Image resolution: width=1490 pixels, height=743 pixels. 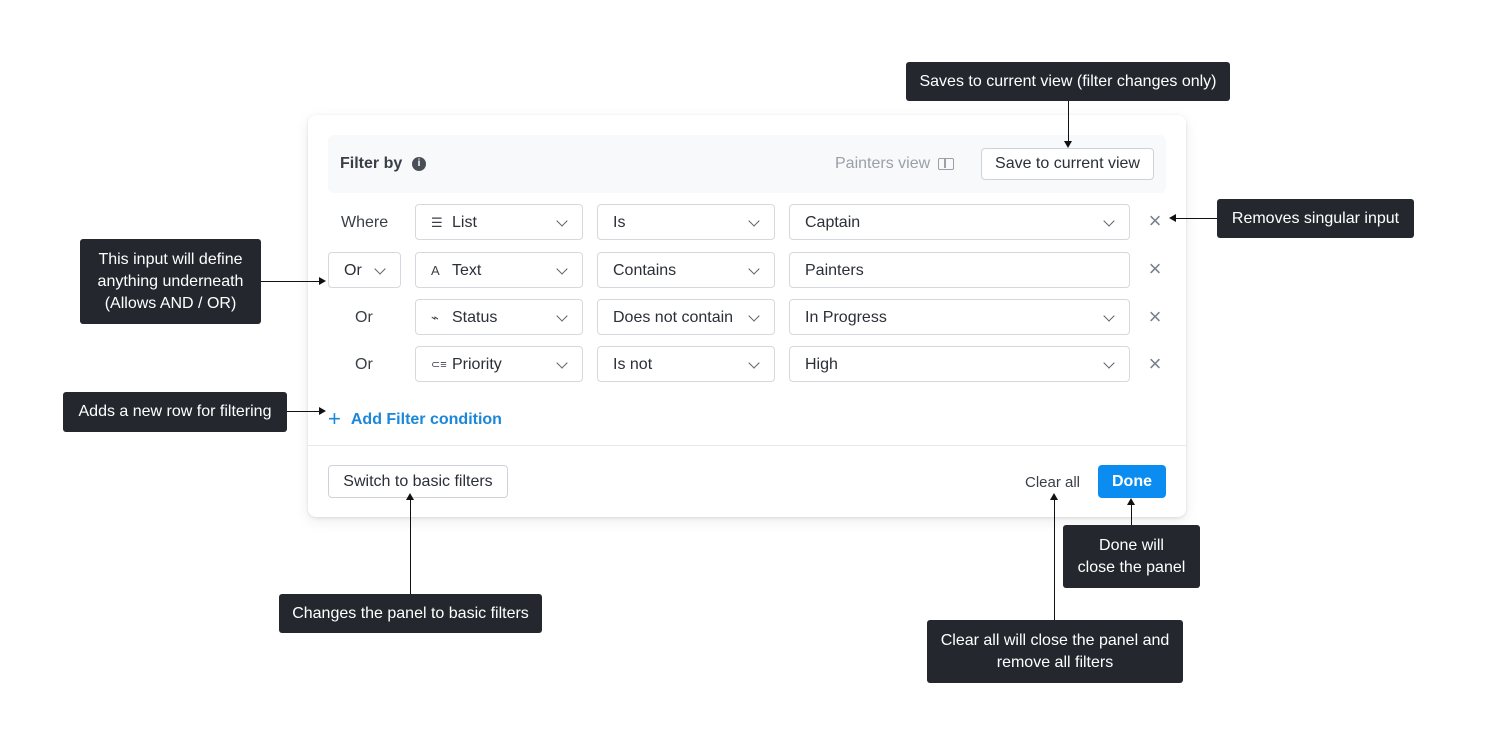 What do you see at coordinates (1067, 164) in the screenshot?
I see `save-to-current-view-button: Save to current view` at bounding box center [1067, 164].